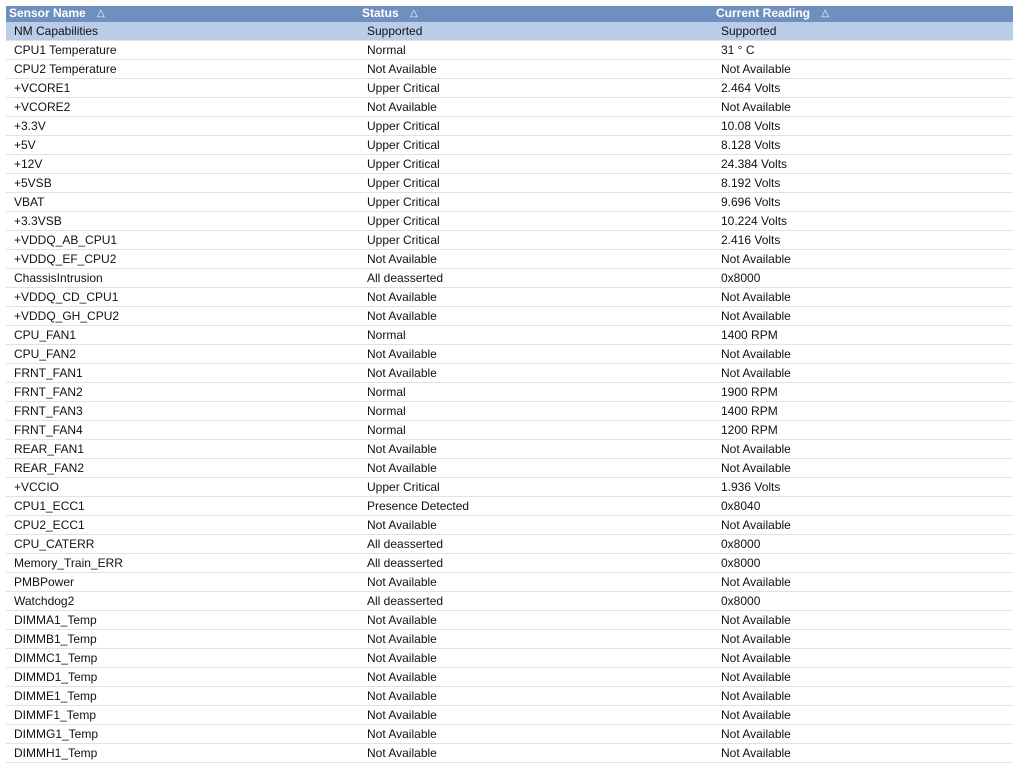  Describe the element at coordinates (182, 259) in the screenshot. I see `sensor-name-cell: +VDDQ_EF_CPU2` at that location.